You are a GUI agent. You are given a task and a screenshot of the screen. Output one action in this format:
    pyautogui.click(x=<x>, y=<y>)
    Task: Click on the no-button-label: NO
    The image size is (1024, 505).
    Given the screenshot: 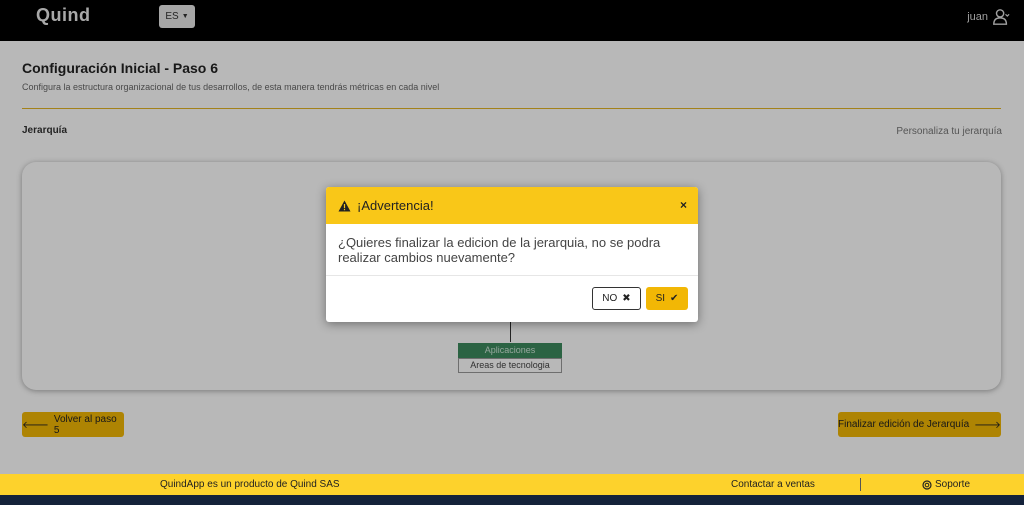 What is the action you would take?
    pyautogui.click(x=610, y=298)
    